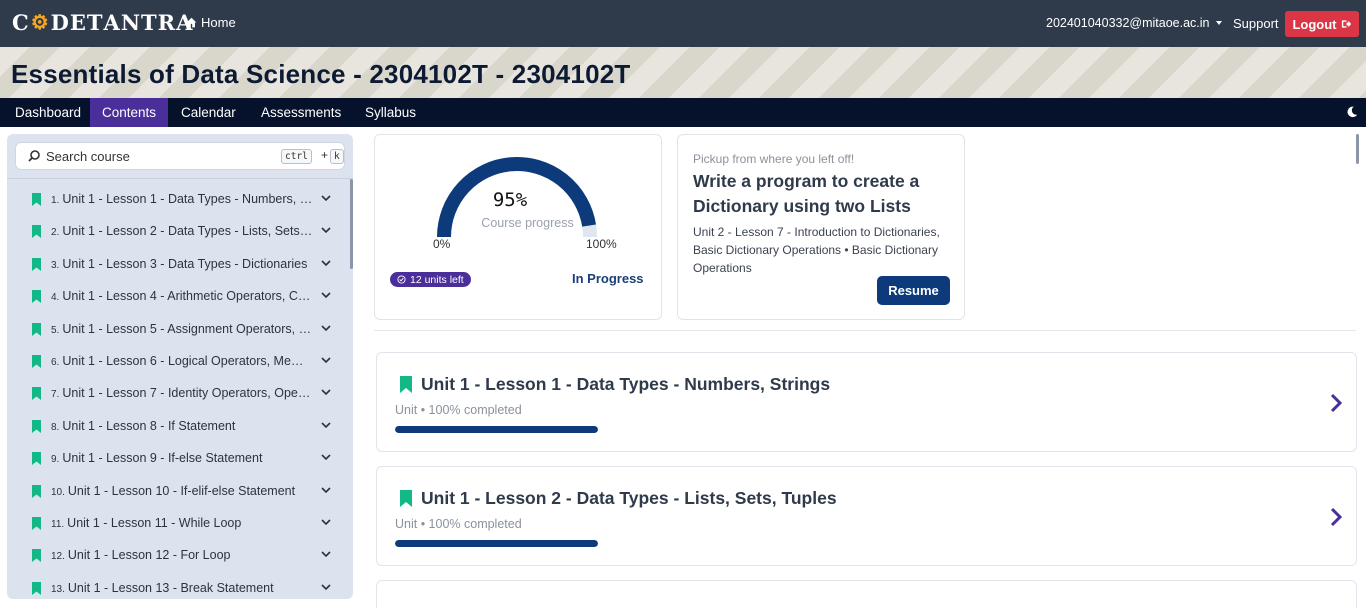 The height and width of the screenshot is (608, 1366). Describe the element at coordinates (608, 278) in the screenshot. I see `progress-status: In Progress` at that location.